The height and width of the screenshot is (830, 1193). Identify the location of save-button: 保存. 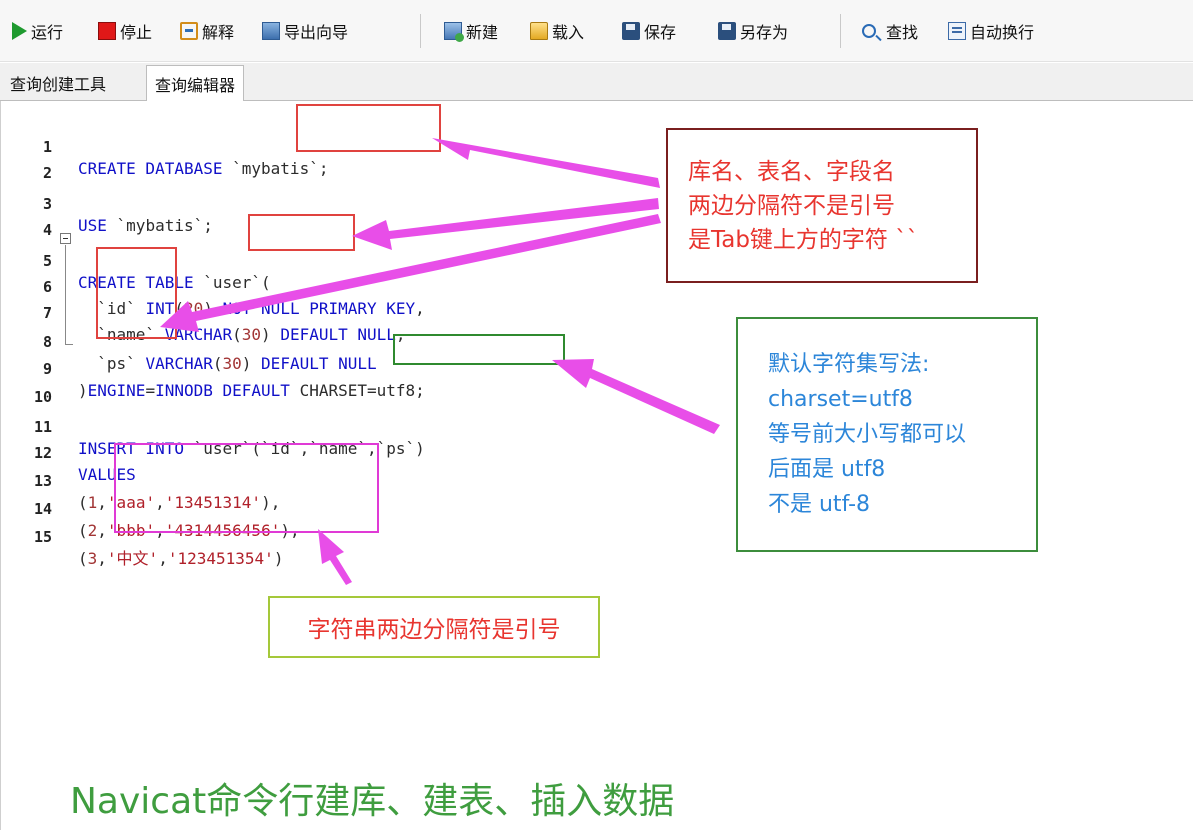
(649, 31).